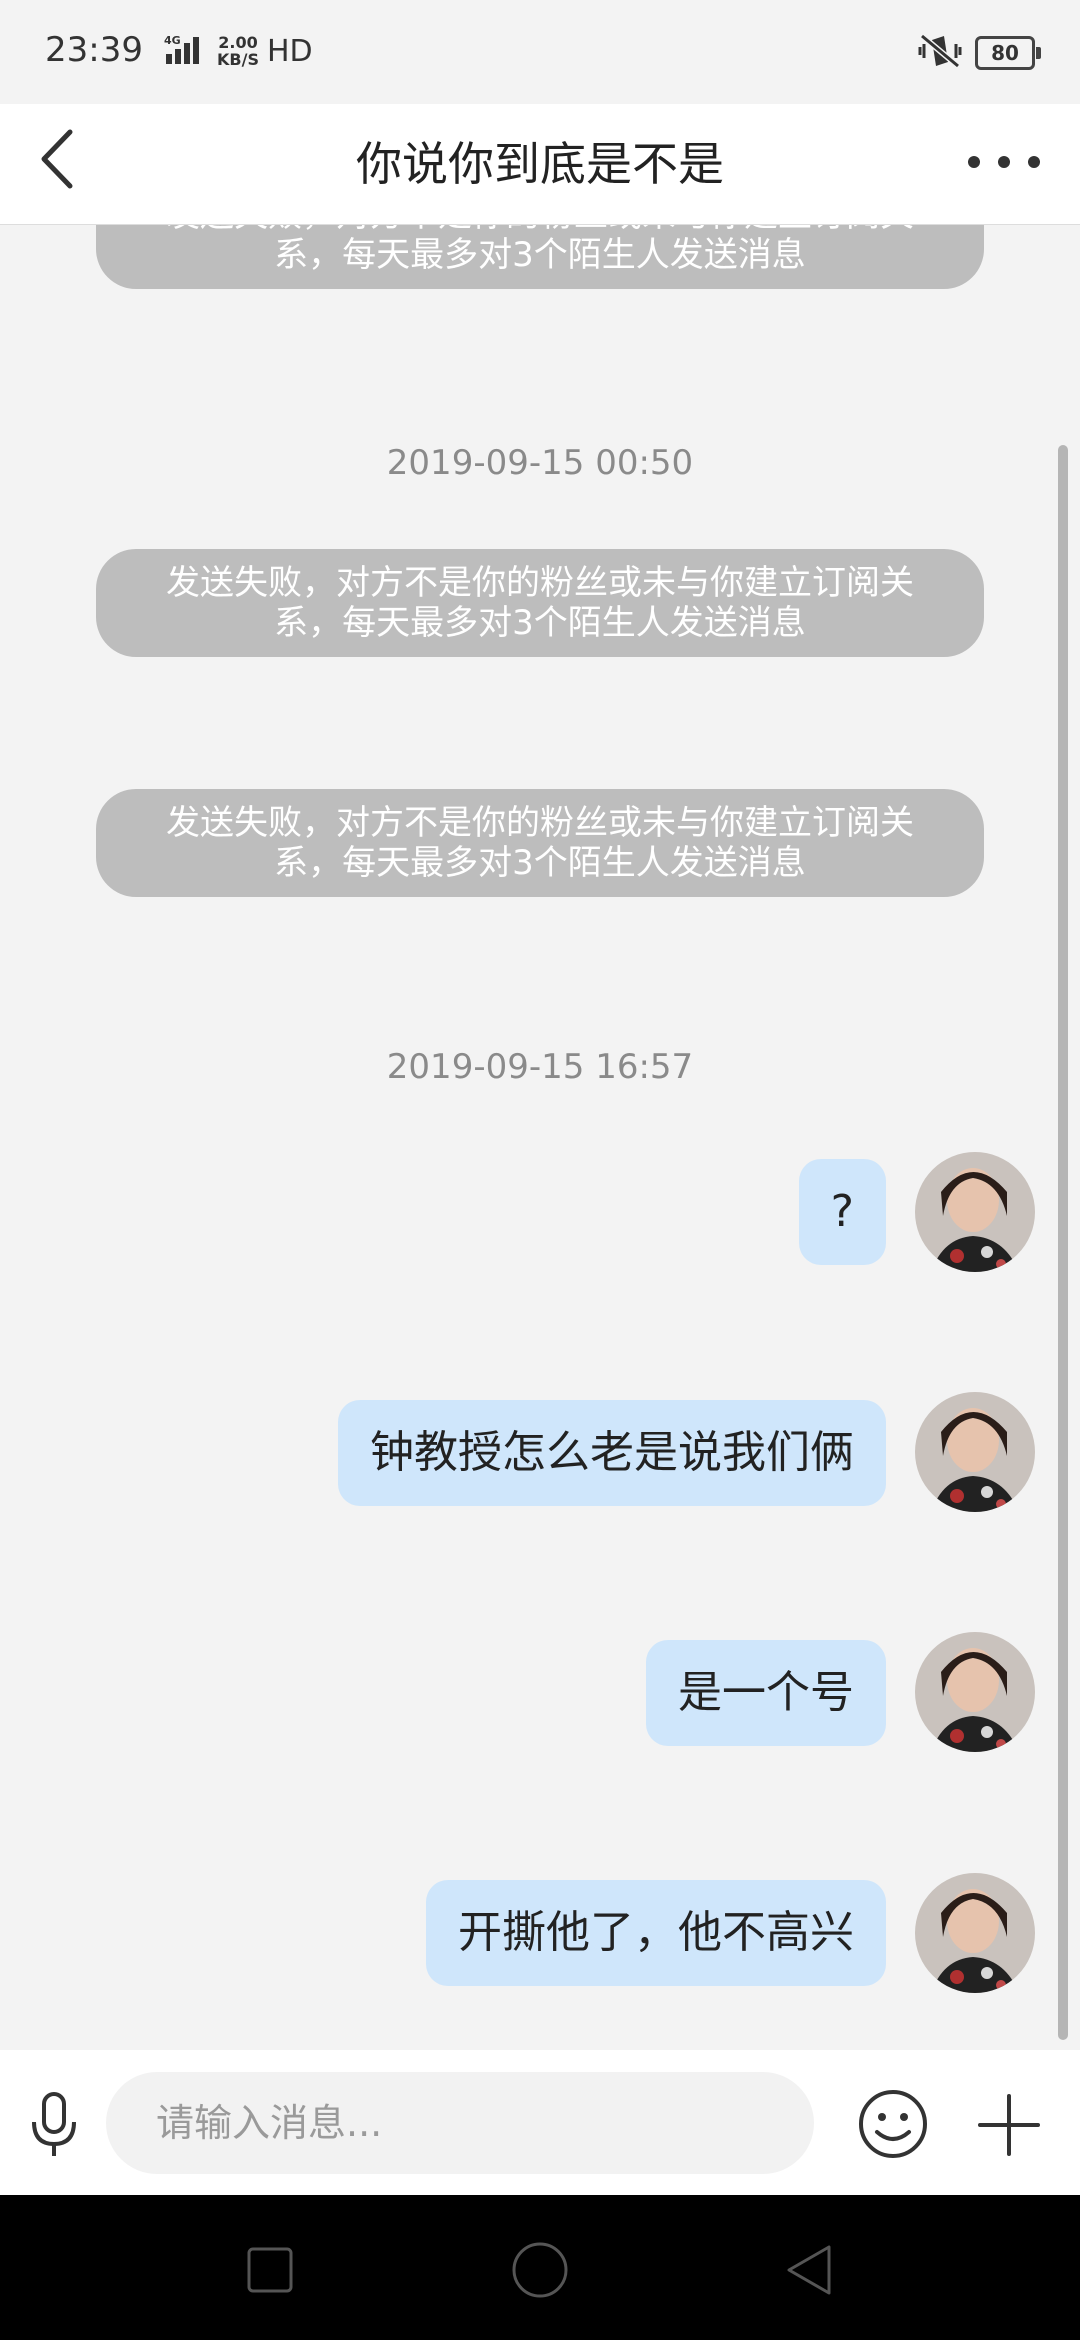 The width and height of the screenshot is (1080, 2340). I want to click on message-timestamp: 2019-09-15 00:50, so click(540, 463).